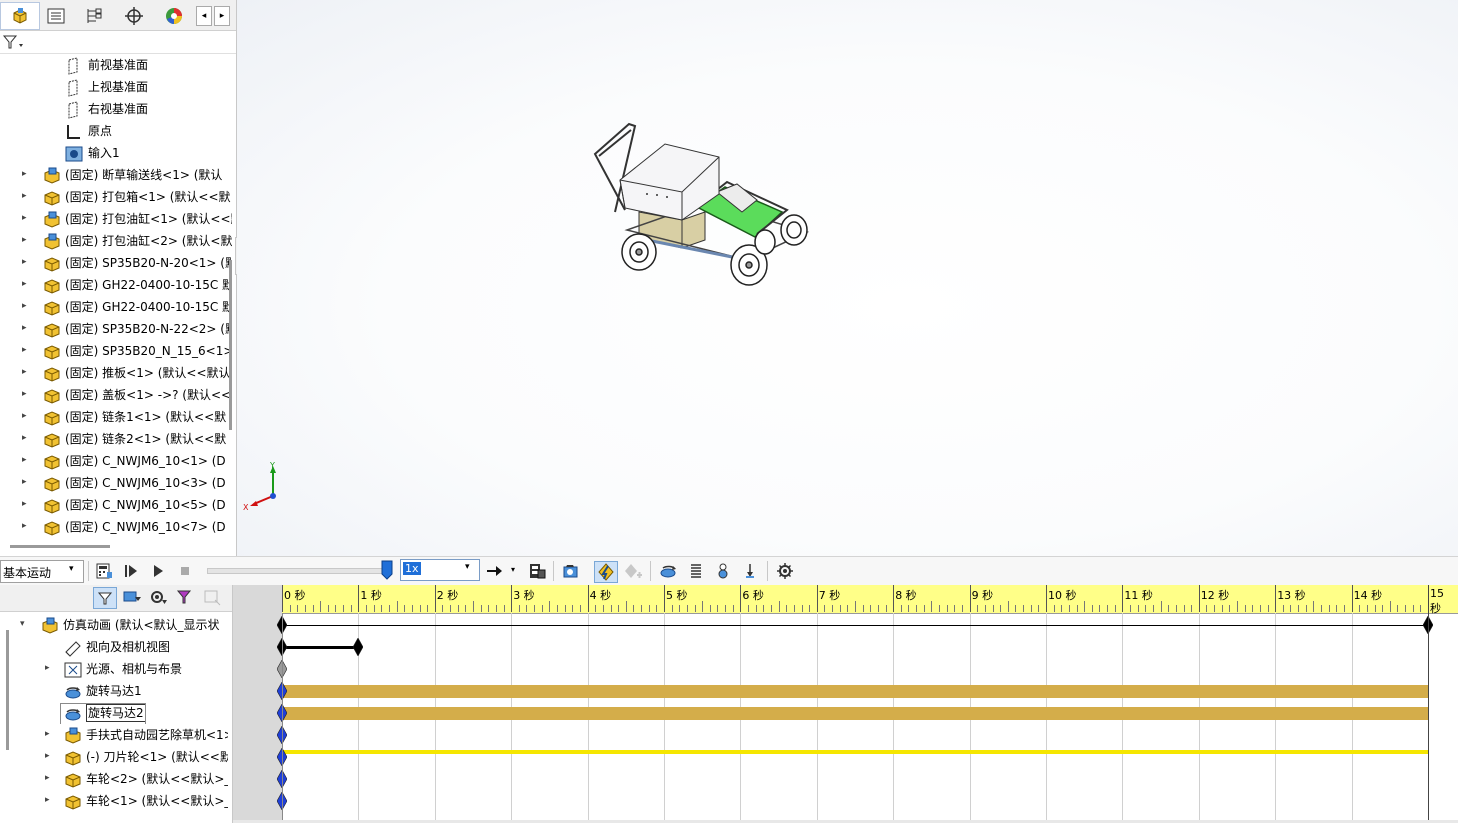 This screenshot has height=823, width=1458. Describe the element at coordinates (134, 16) in the screenshot. I see `tab-dimxpert-manager` at that location.